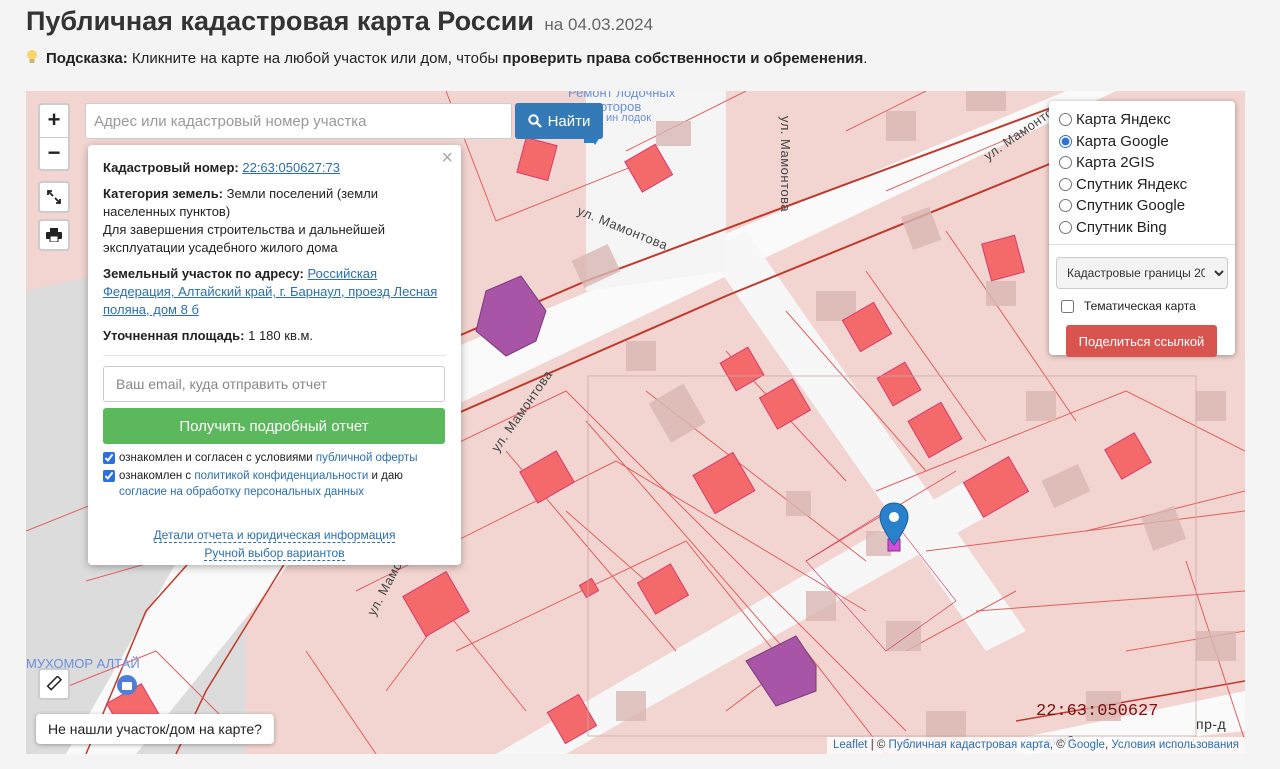 The width and height of the screenshot is (1280, 769). I want to click on attribution-sep: , ©, so click(1058, 745).